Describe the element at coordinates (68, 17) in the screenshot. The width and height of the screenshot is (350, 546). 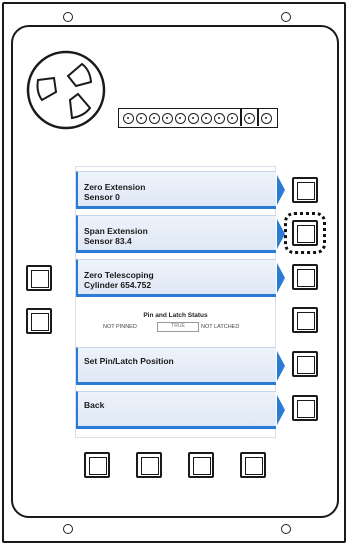
I see `mount-hole-top-left` at that location.